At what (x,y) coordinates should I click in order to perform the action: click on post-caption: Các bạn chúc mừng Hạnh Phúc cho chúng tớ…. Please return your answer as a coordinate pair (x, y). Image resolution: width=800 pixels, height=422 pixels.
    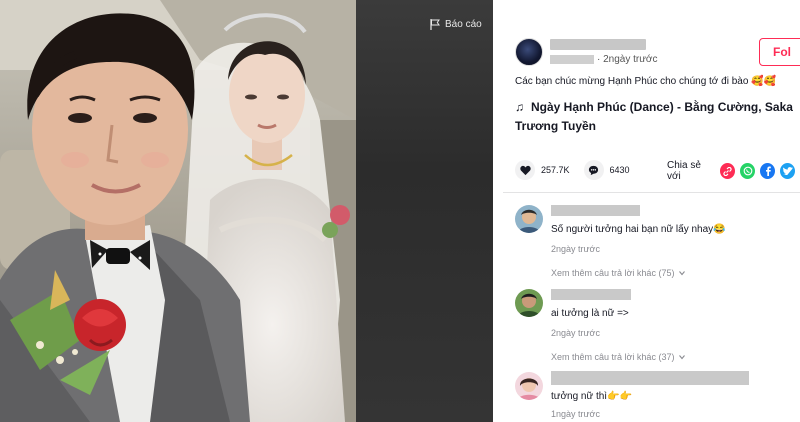
    Looking at the image, I should click on (646, 81).